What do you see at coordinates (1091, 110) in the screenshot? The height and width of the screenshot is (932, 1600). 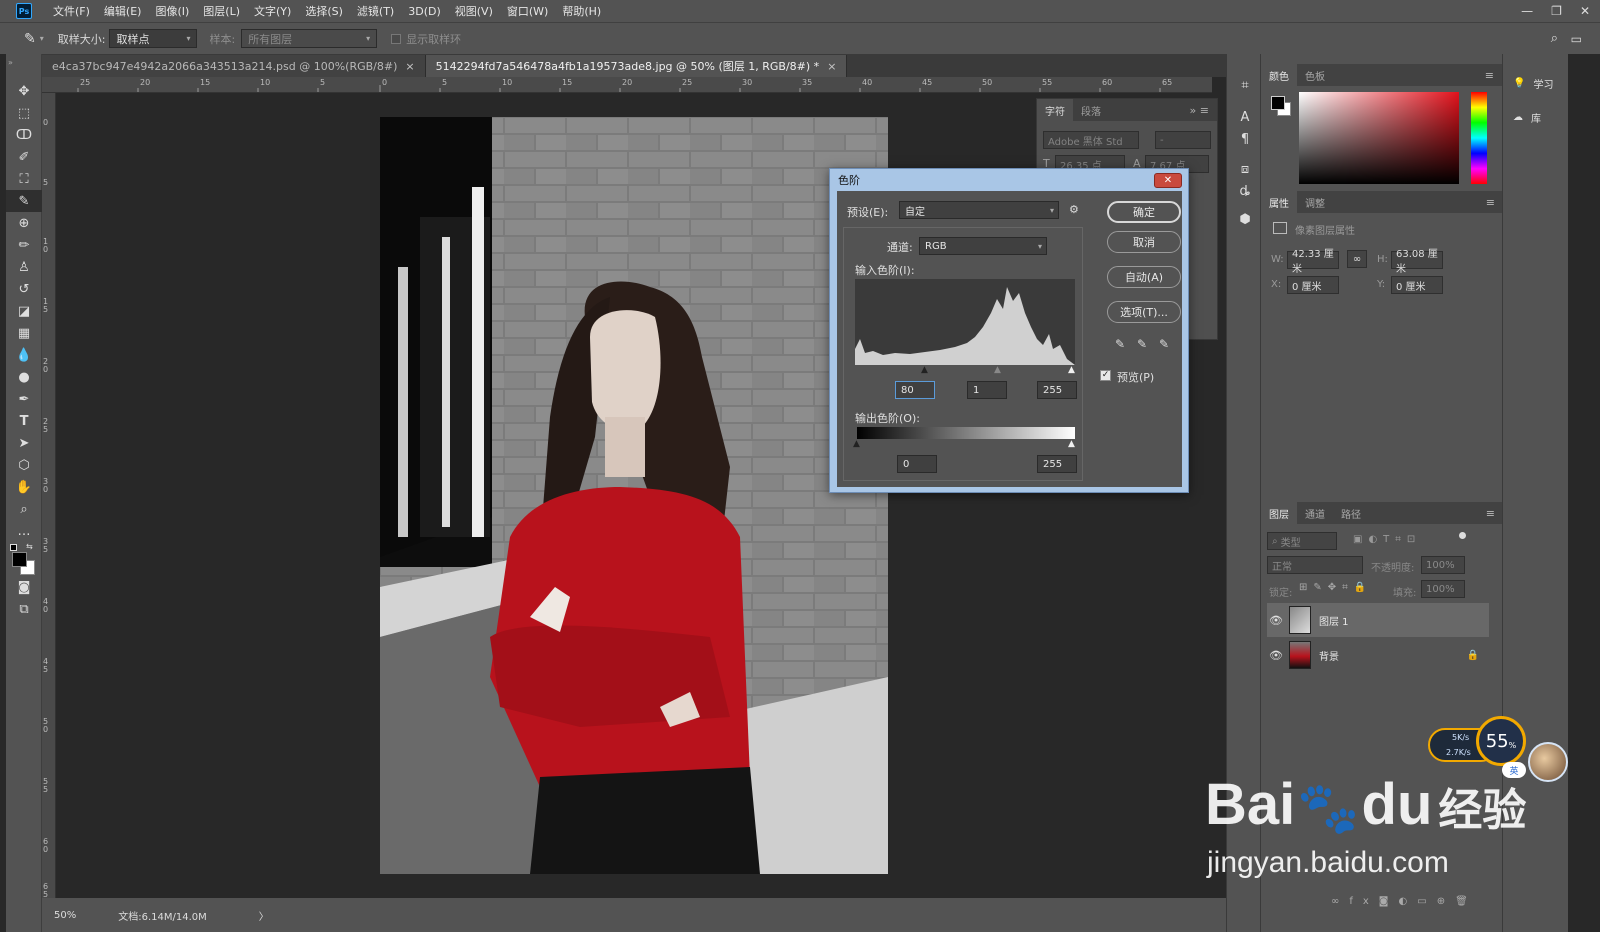 I see `tab-paragraph: 段落` at bounding box center [1091, 110].